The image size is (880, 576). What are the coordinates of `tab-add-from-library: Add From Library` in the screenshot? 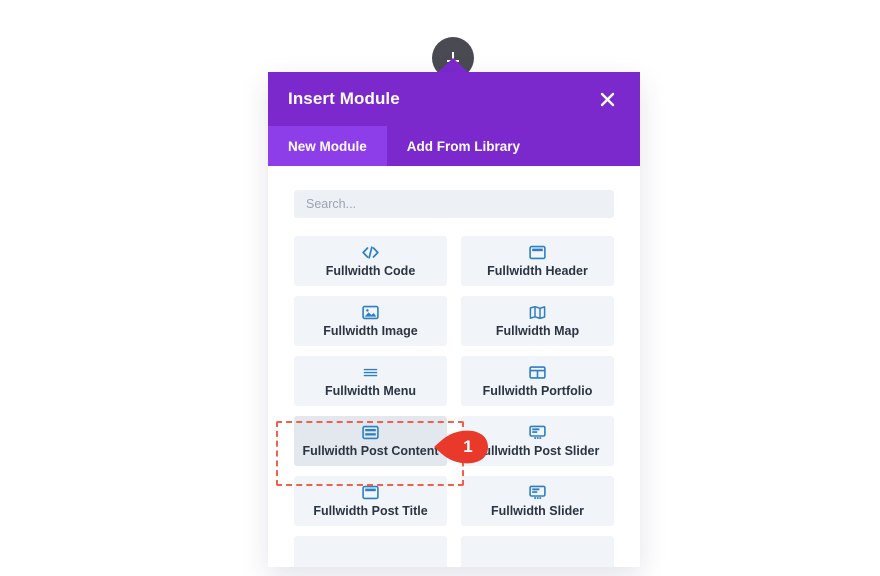 It's located at (463, 146).